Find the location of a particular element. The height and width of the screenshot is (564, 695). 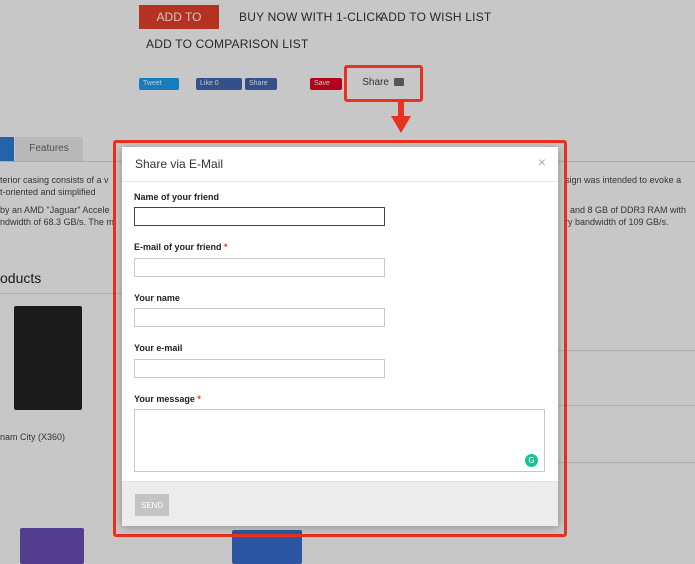

label-text: Your name is located at coordinates (157, 298).